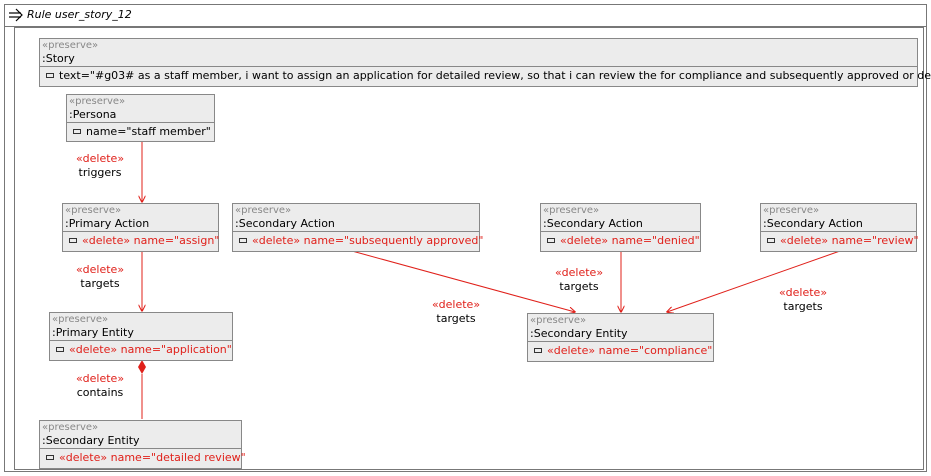  What do you see at coordinates (620, 350) in the screenshot?
I see `secondary-entity-attr: «delete» name="compliance"` at bounding box center [620, 350].